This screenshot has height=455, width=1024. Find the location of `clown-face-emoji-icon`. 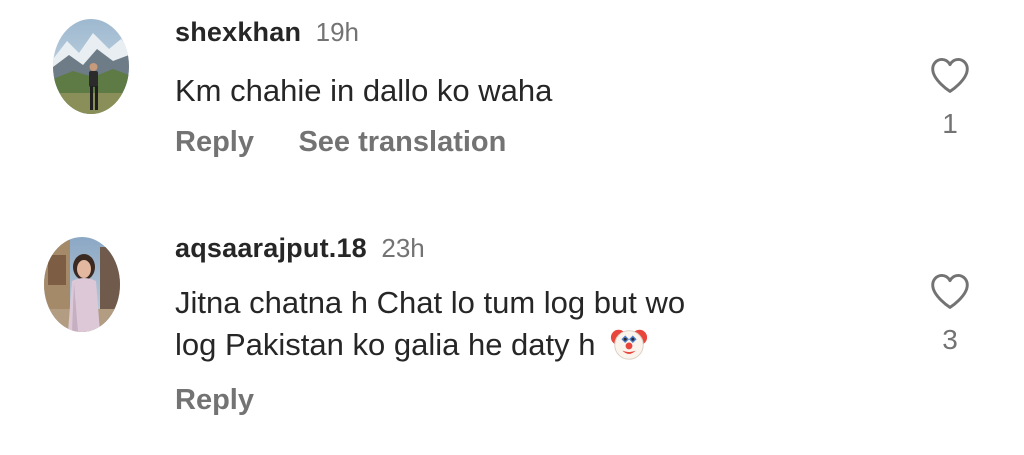

clown-face-emoji-icon is located at coordinates (629, 349).